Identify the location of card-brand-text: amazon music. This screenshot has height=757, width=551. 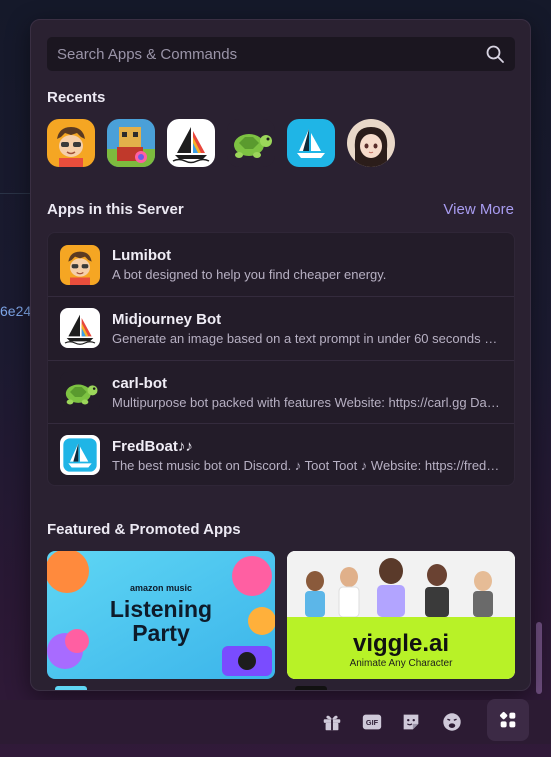
(161, 588).